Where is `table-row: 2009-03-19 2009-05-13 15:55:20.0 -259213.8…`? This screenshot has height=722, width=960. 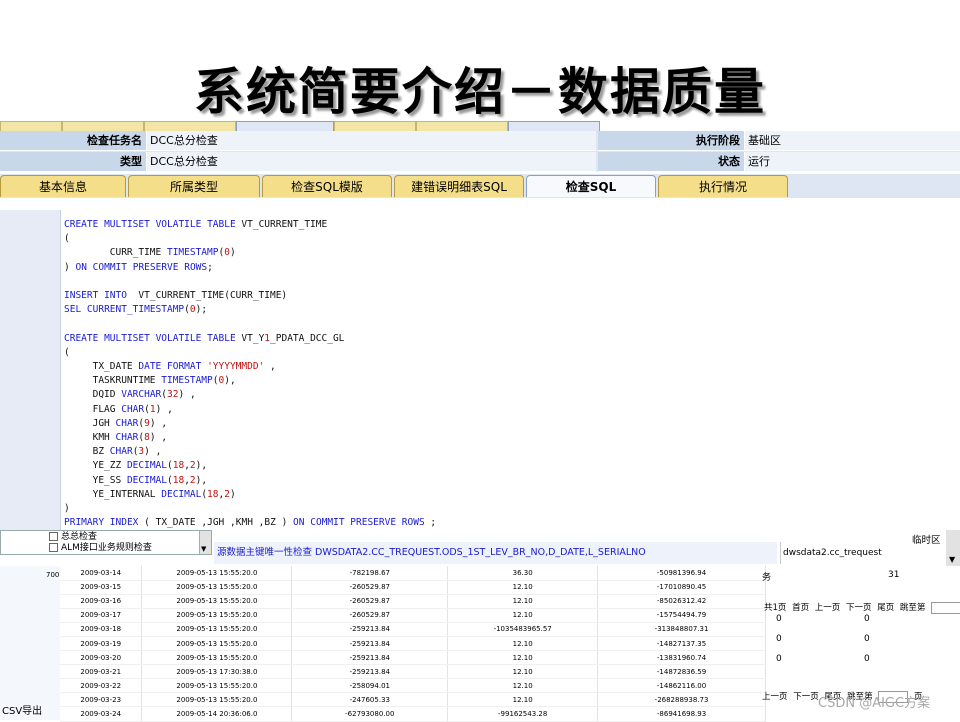
table-row: 2009-03-19 2009-05-13 15:55:20.0 -259213.8… is located at coordinates (413, 644).